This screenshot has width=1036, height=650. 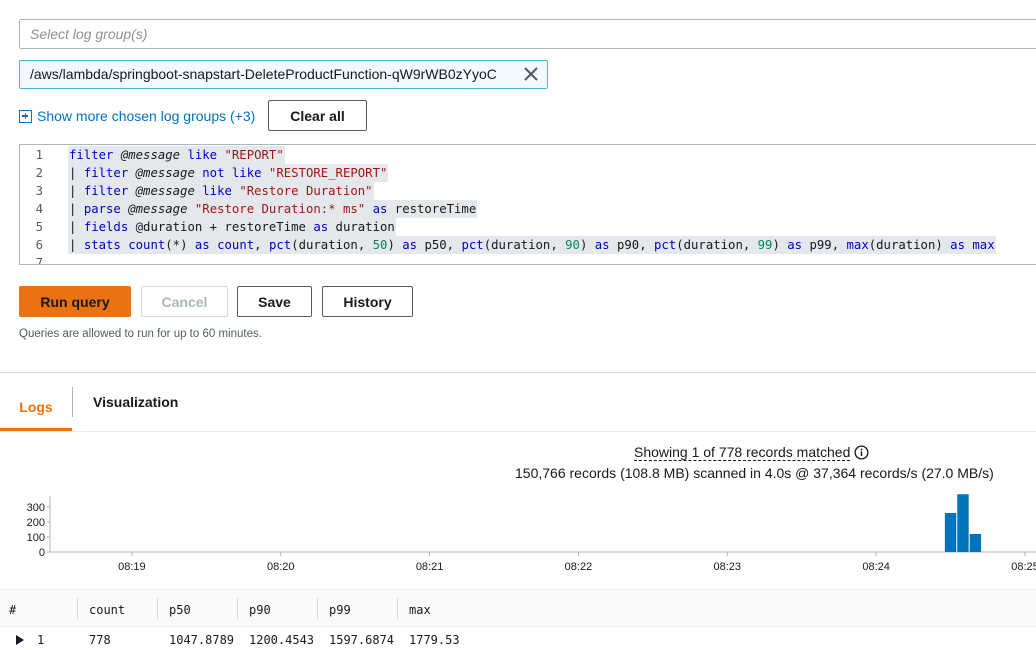 I want to click on line-number: 4, so click(x=39, y=209).